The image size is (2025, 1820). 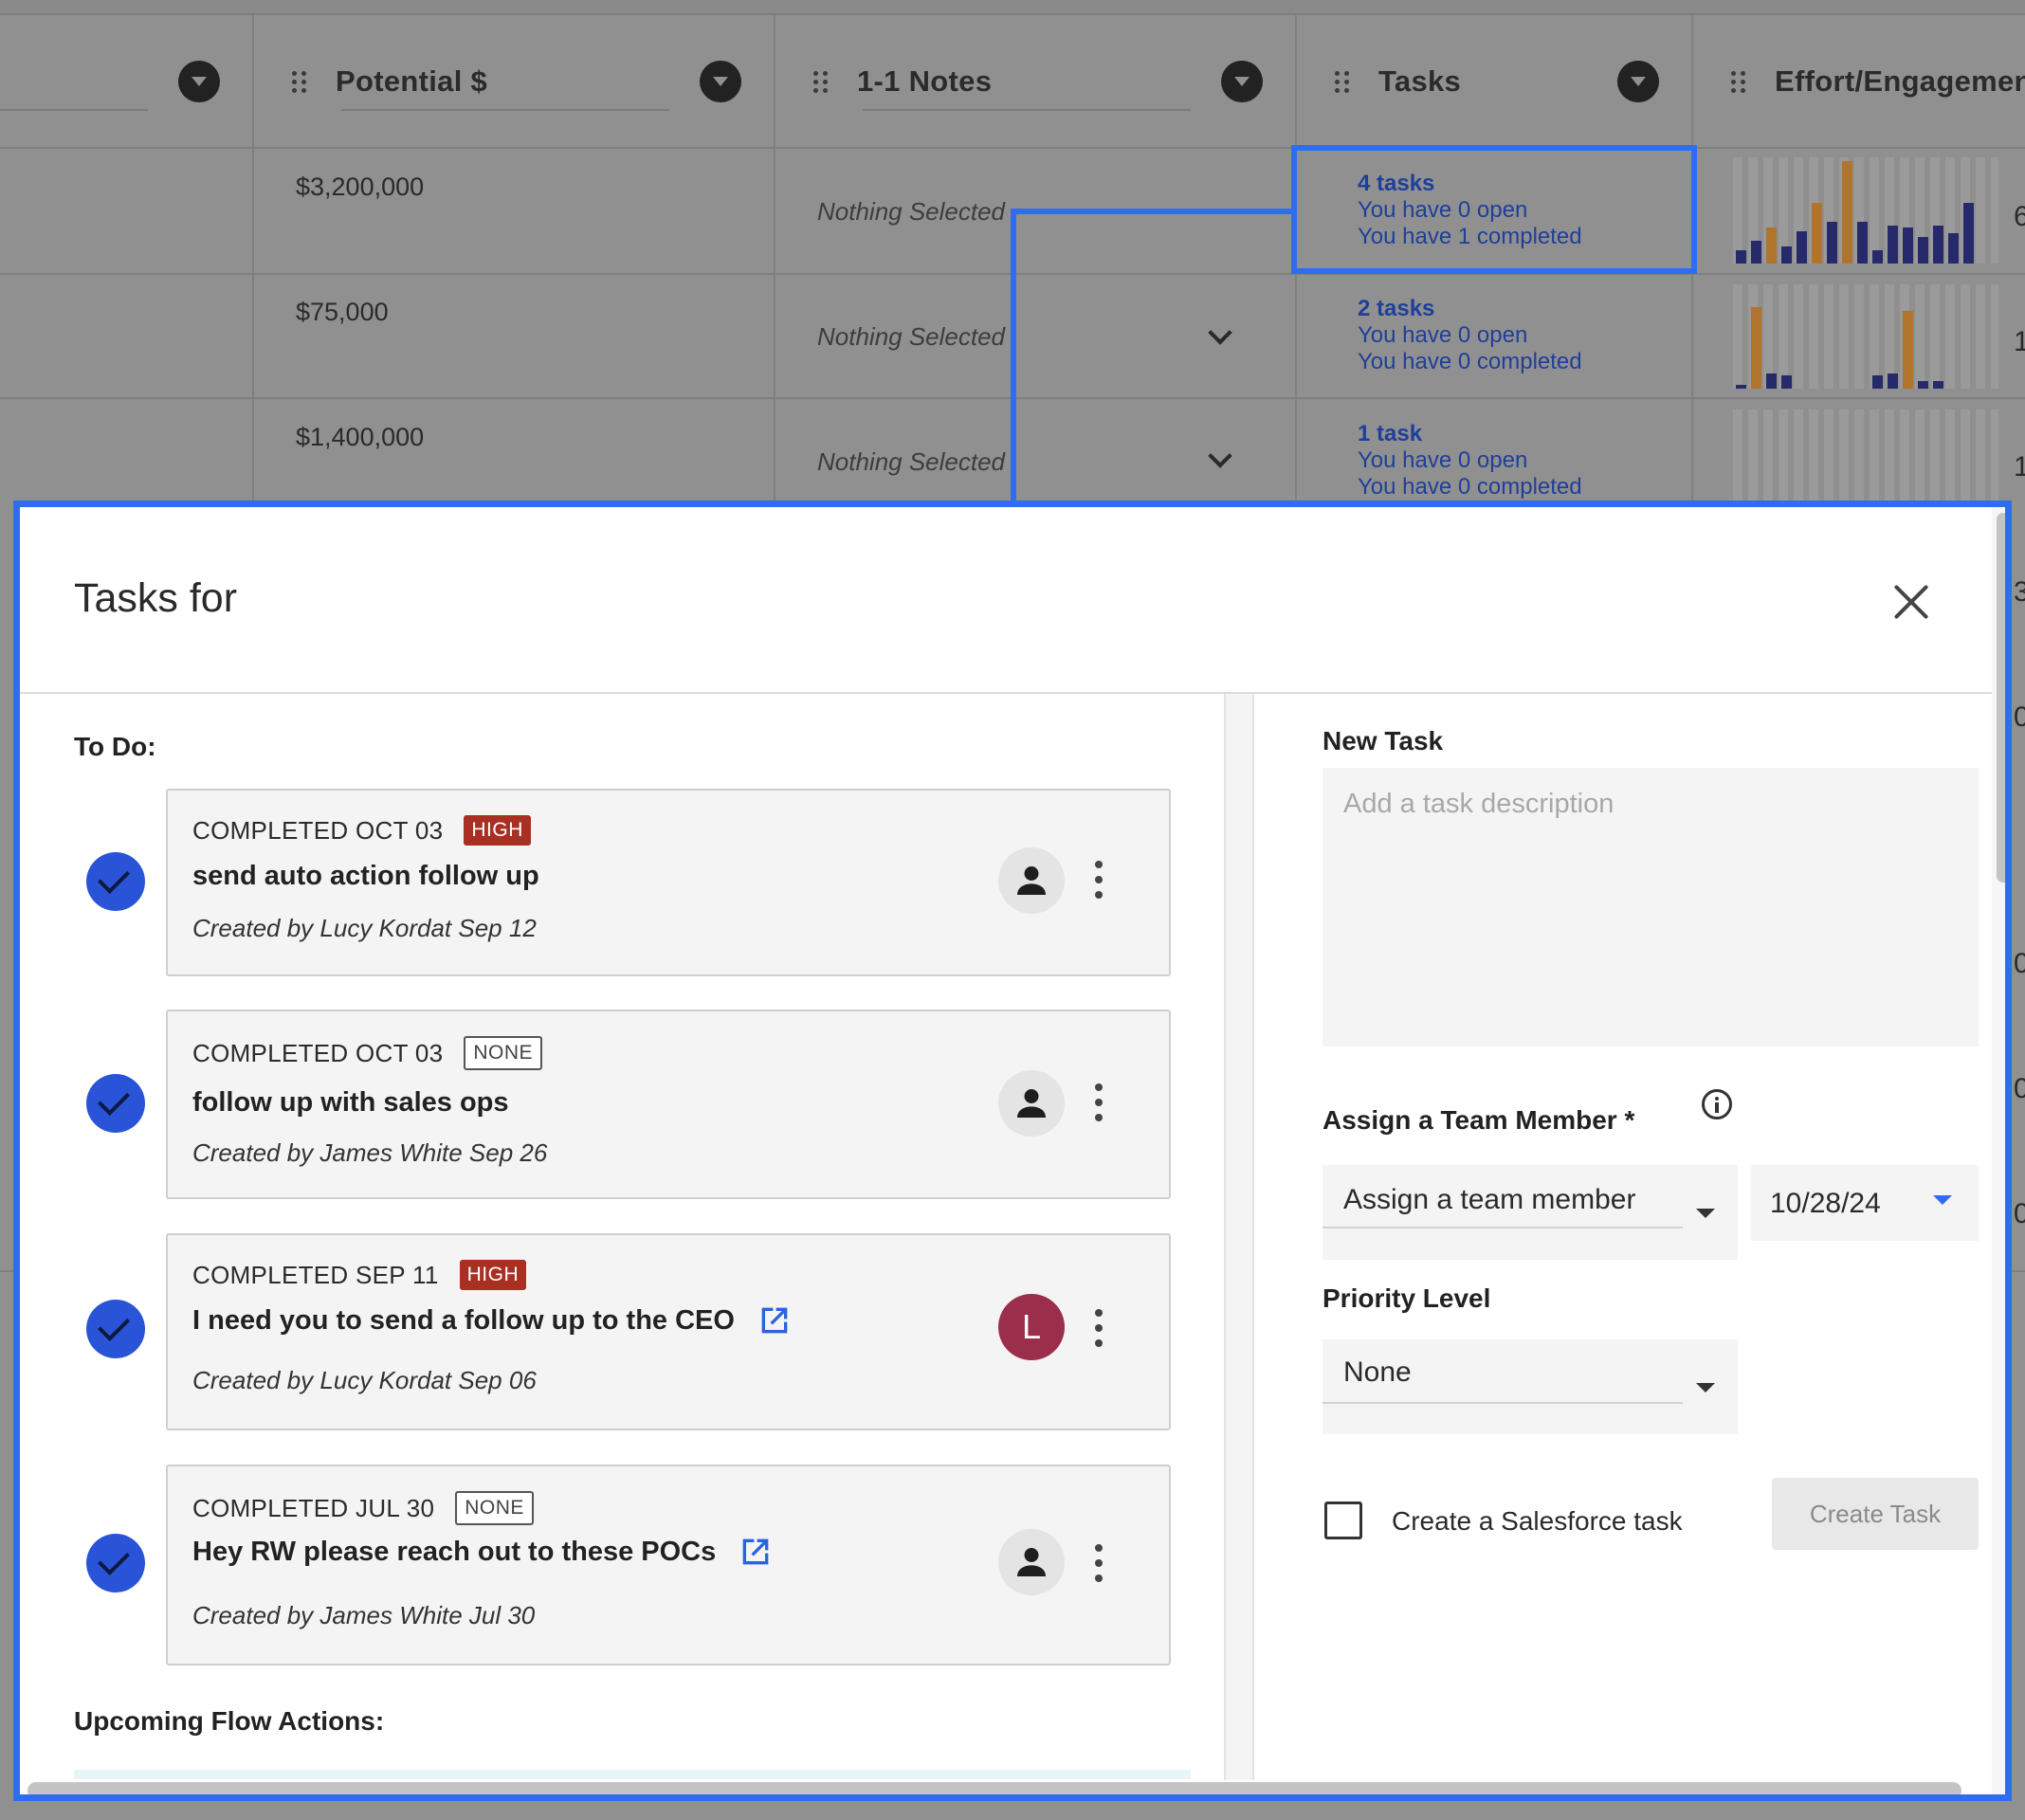 What do you see at coordinates (494, 1508) in the screenshot?
I see `priority-badge: NONE` at bounding box center [494, 1508].